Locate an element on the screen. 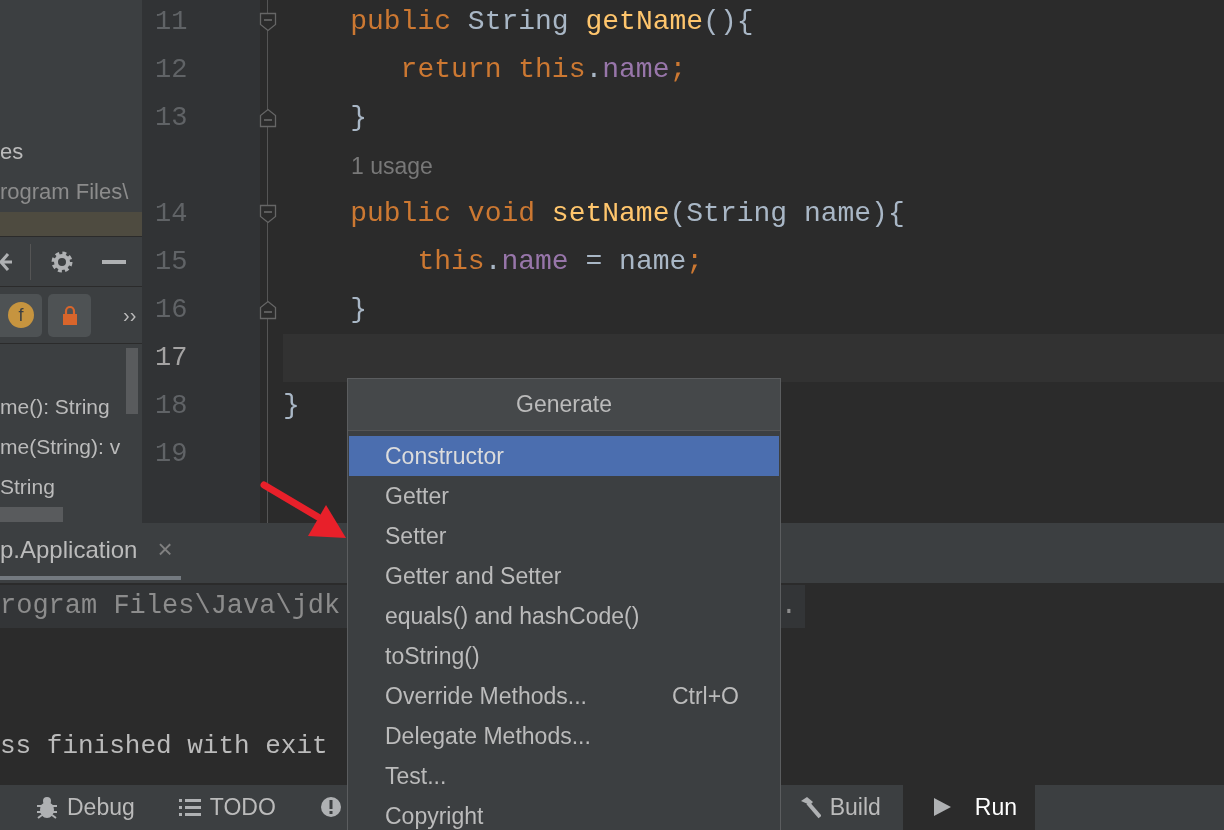  code-line: public void setName(String name){ is located at coordinates (627, 214).